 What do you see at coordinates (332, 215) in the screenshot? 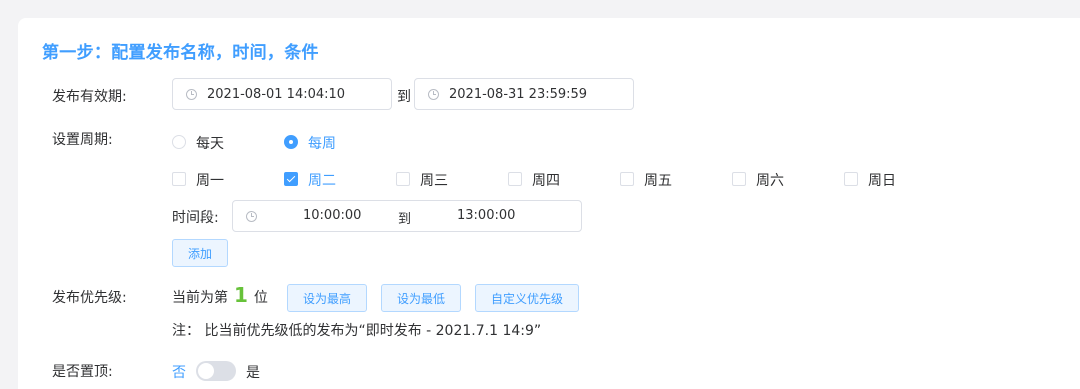
I see `time-start-value: 10:00:00` at bounding box center [332, 215].